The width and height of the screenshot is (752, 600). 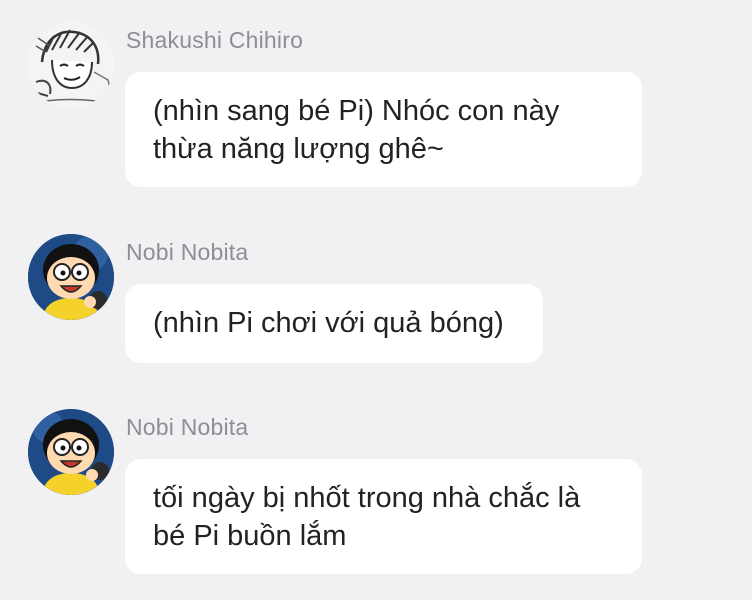 I want to click on nobita-avatar, so click(x=71, y=452).